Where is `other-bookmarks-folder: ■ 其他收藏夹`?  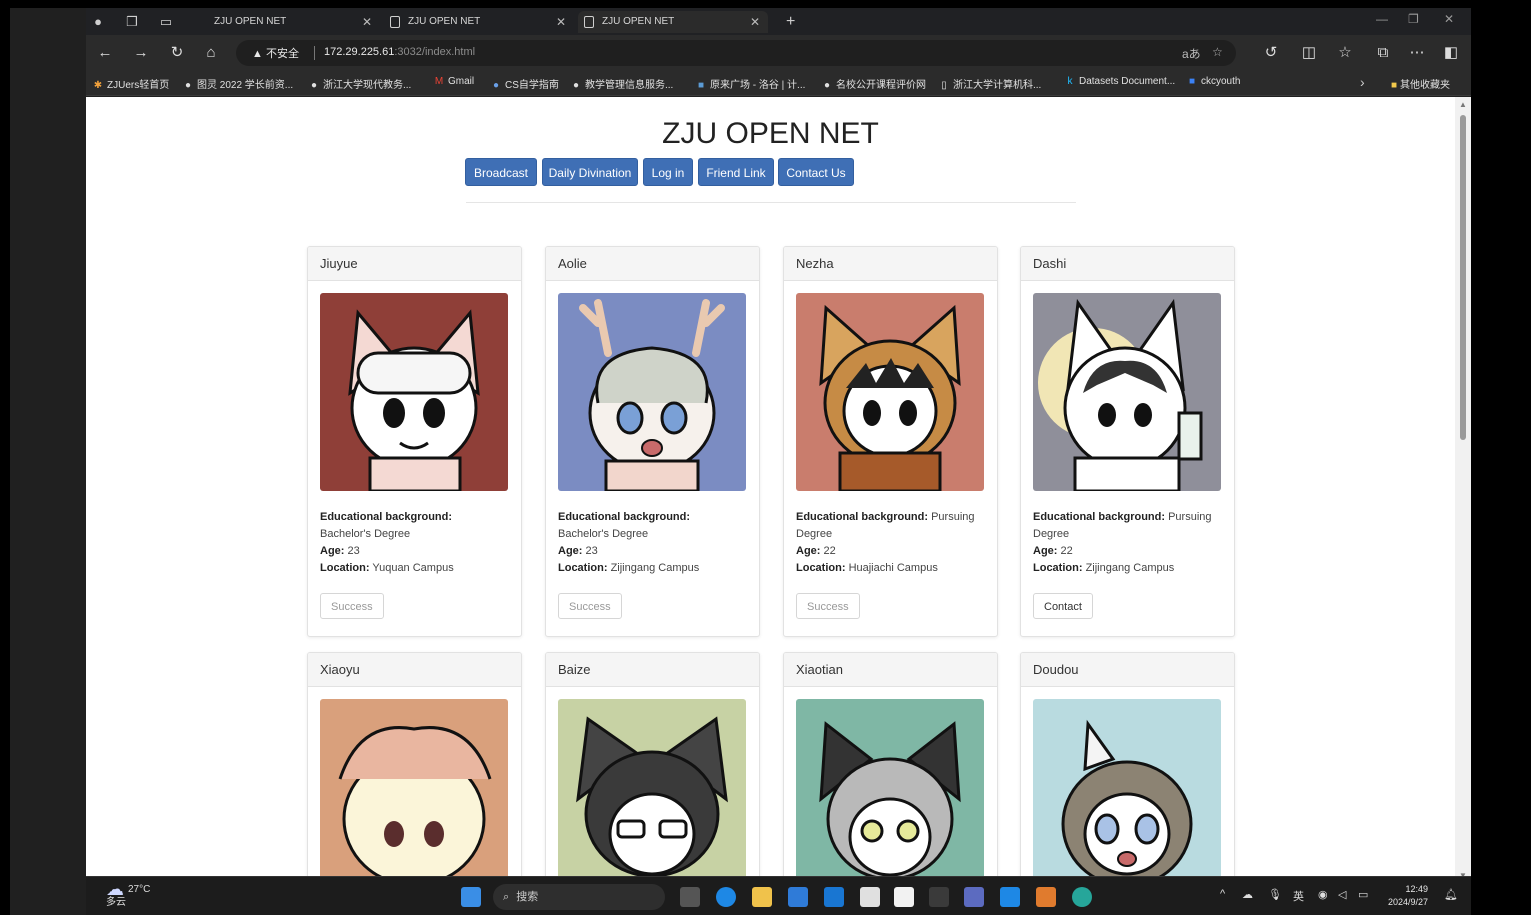 other-bookmarks-folder: ■ 其他收藏夹 is located at coordinates (1420, 83).